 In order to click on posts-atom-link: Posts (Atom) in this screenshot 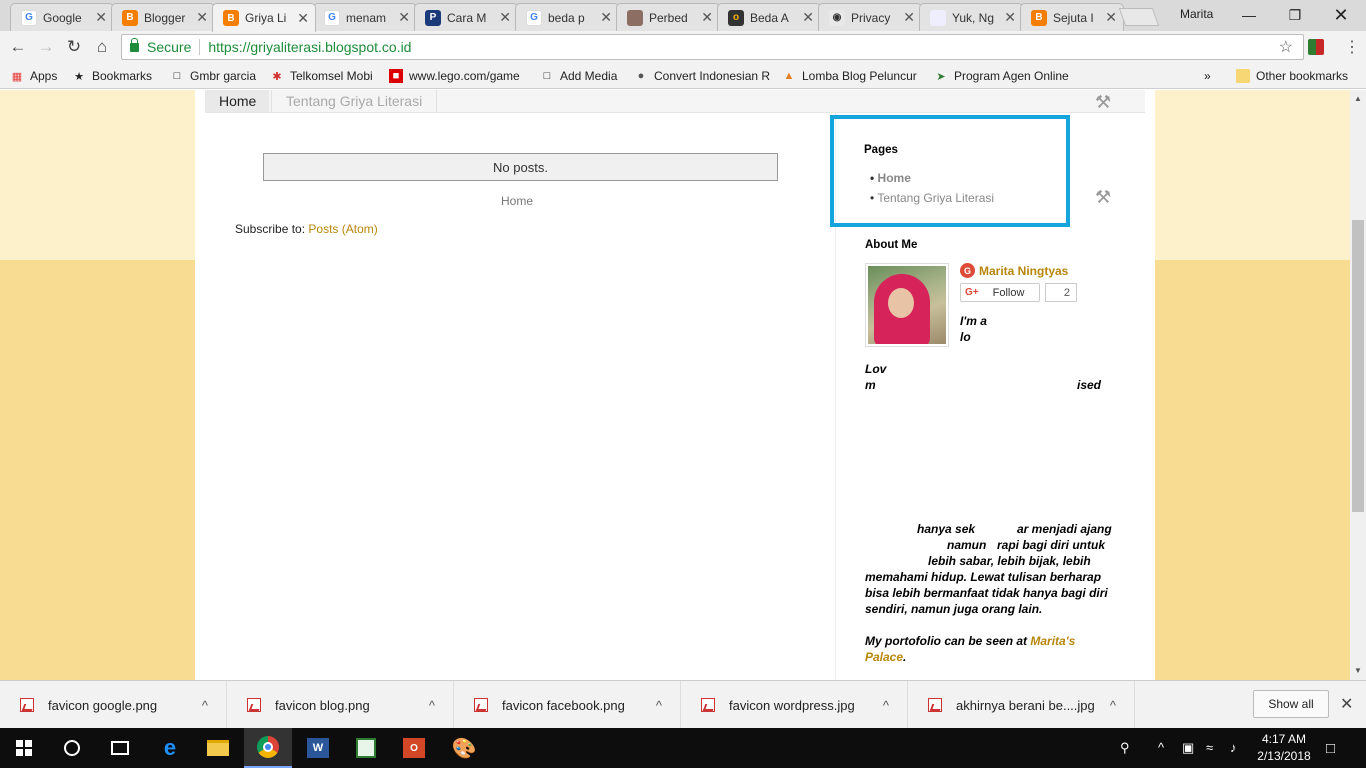, I will do `click(342, 229)`.